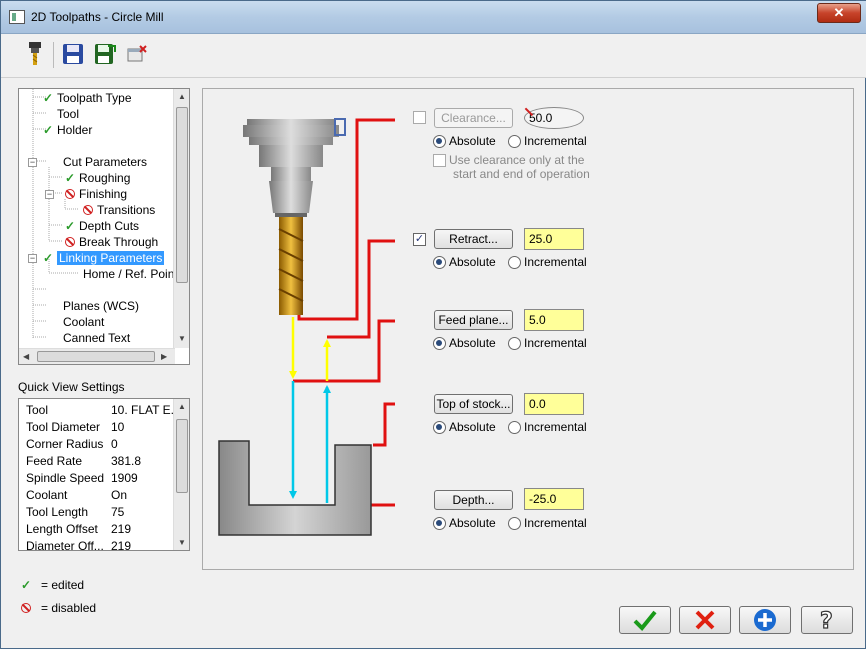  I want to click on tree-horizontal-scrollbar: ◀ ▶, so click(97, 356).